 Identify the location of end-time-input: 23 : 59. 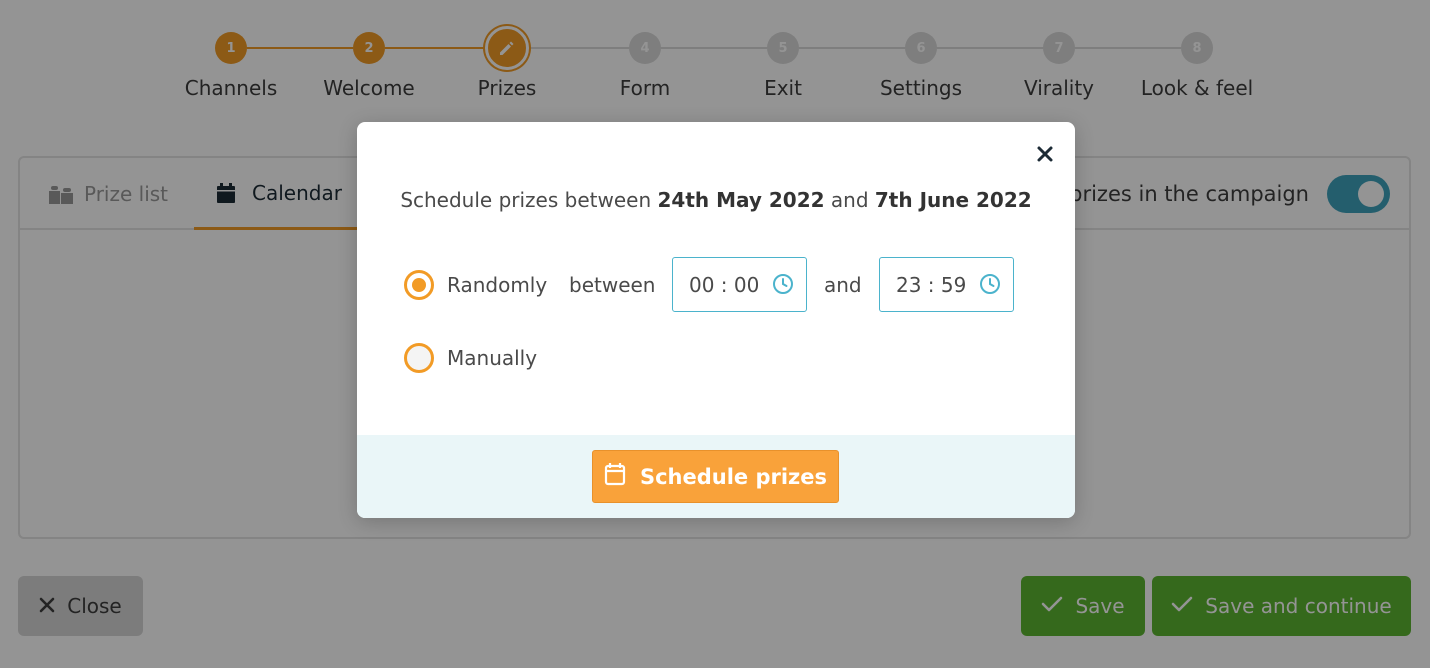
(946, 284).